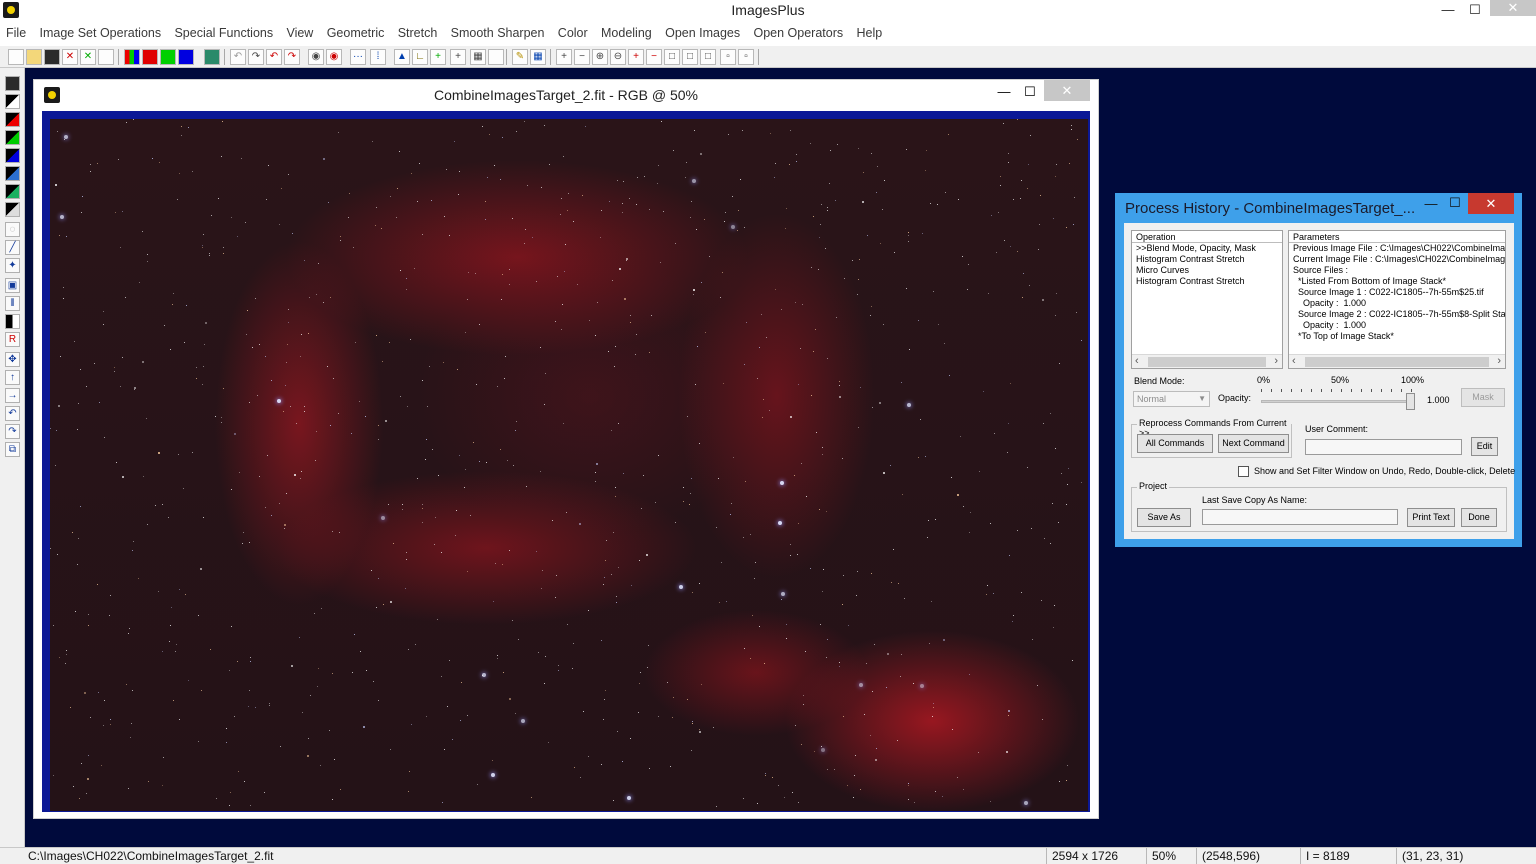 This screenshot has width=1536, height=864. Describe the element at coordinates (498, 33) in the screenshot. I see `menu-smooth-sharpen: Smooth Sharpen` at that location.